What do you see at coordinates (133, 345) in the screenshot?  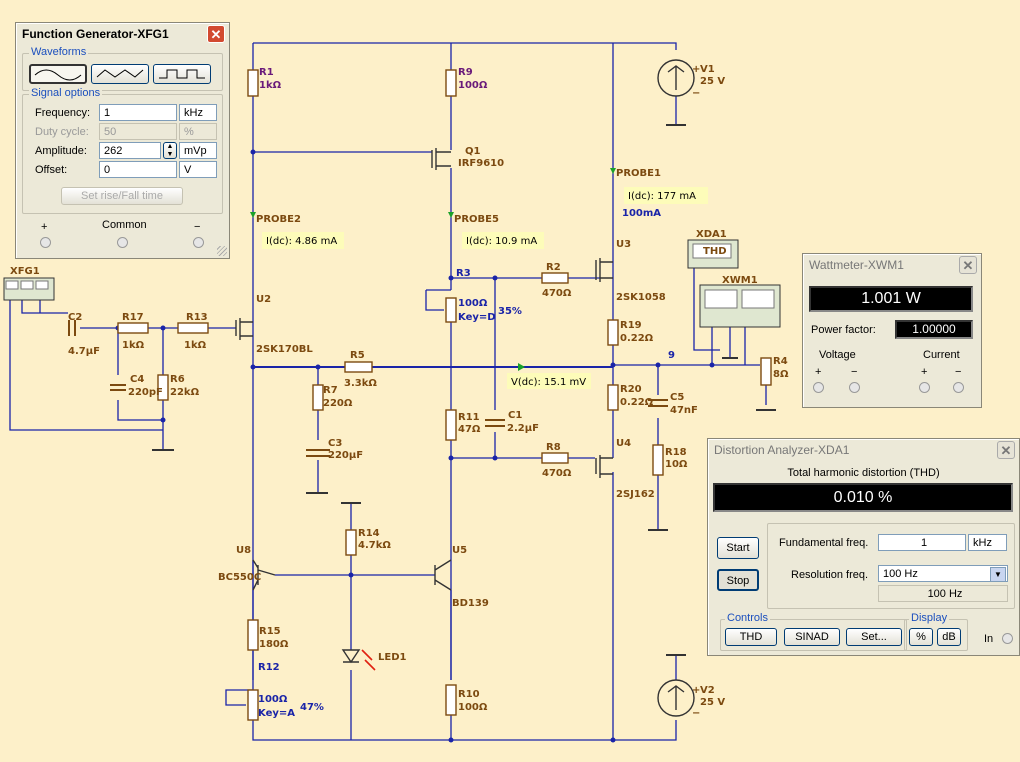 I see `r17-value: 1kΩ` at bounding box center [133, 345].